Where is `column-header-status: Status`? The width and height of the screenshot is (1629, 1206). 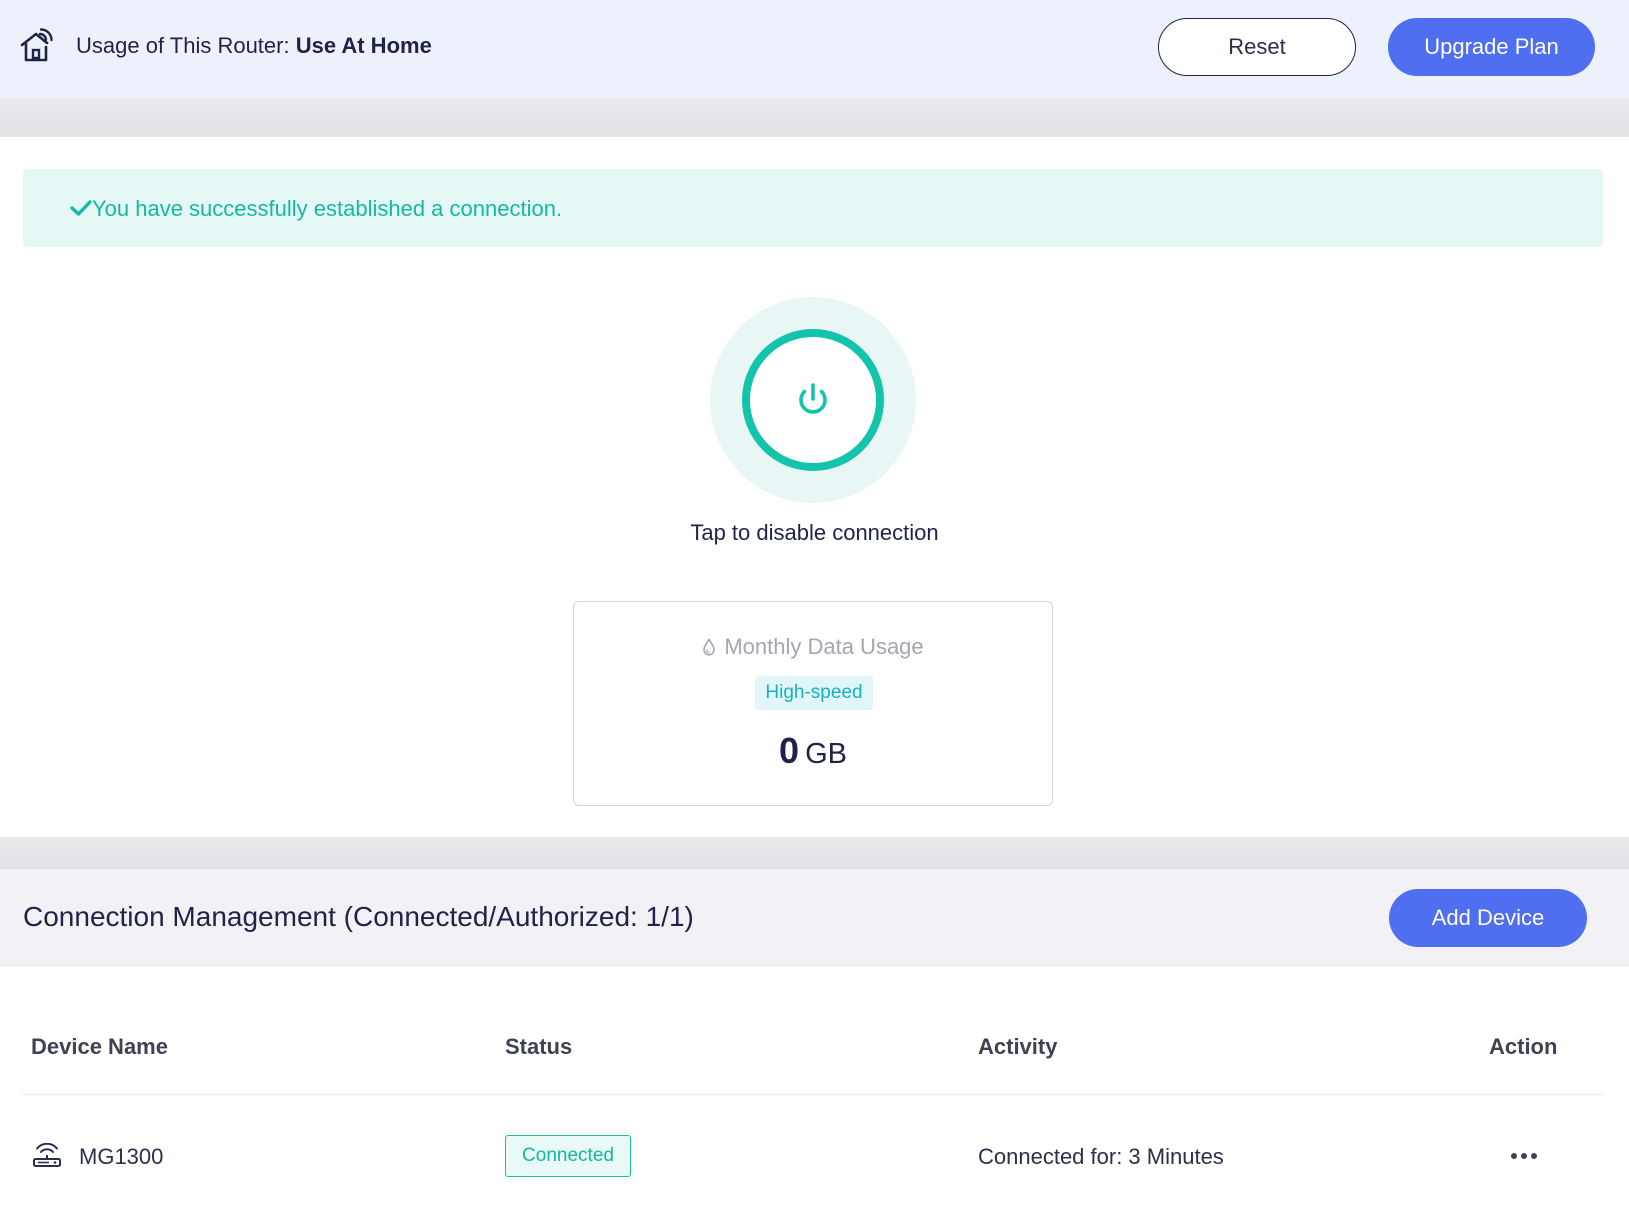
column-header-status: Status is located at coordinates (539, 1046).